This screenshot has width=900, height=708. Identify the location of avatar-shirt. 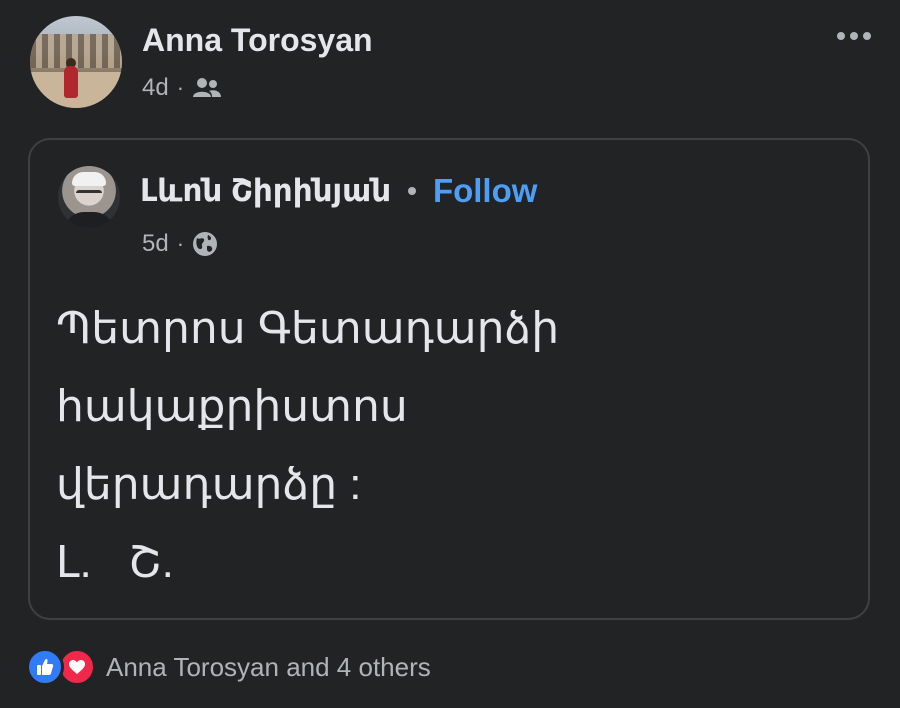
(89, 220).